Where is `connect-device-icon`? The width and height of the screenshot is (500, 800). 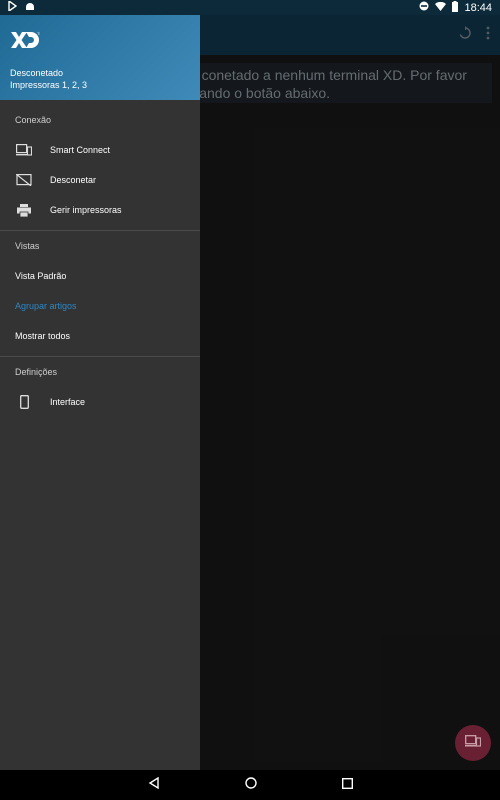
connect-device-icon is located at coordinates (473, 743).